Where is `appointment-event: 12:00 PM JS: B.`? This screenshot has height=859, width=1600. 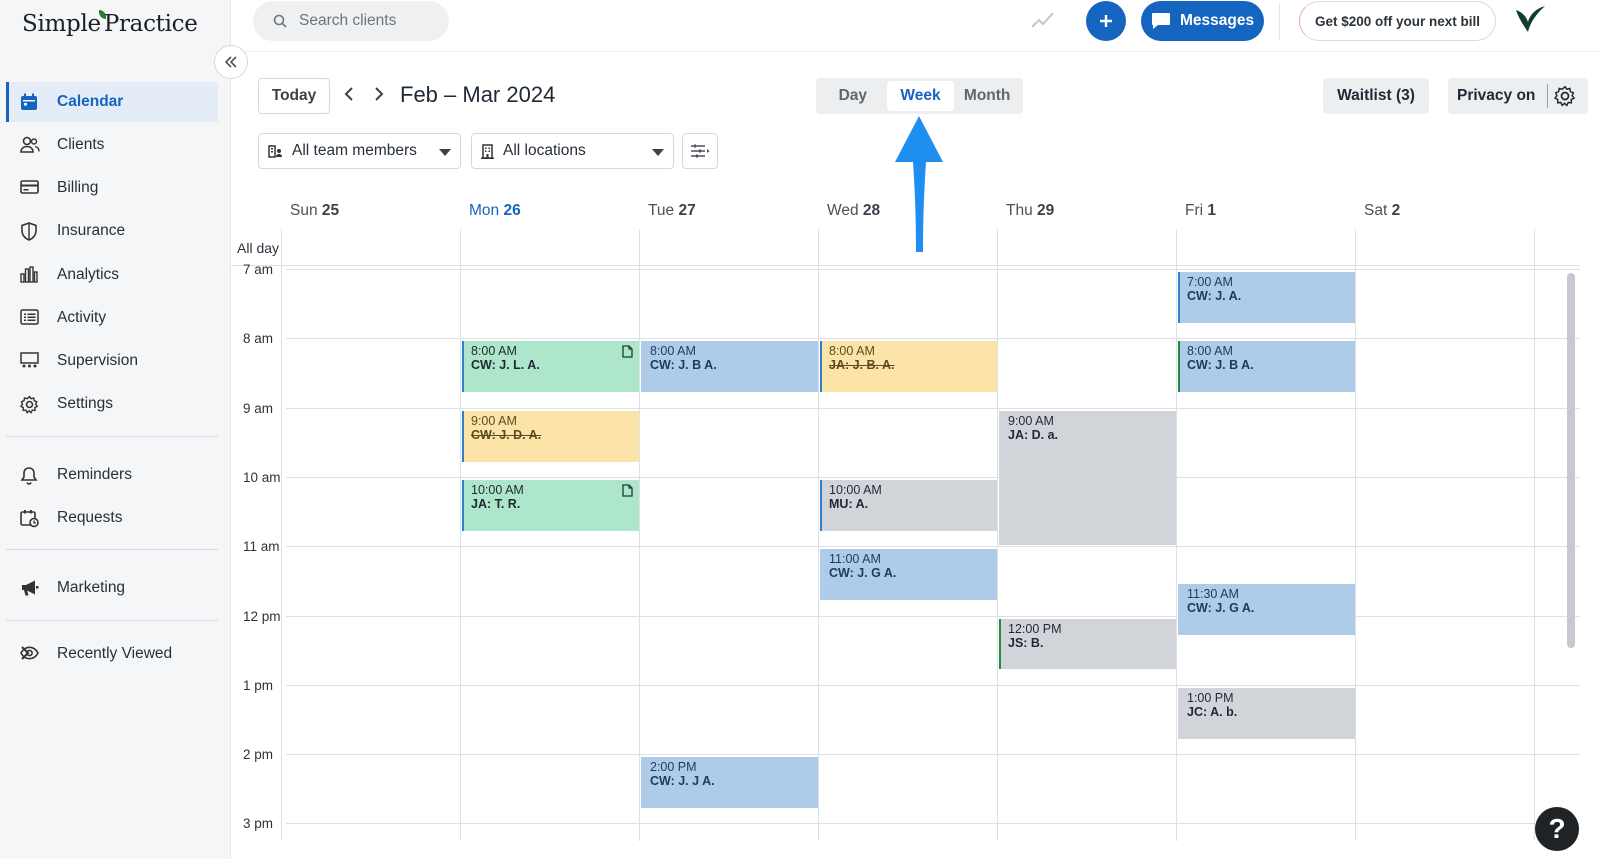
appointment-event: 12:00 PM JS: B. is located at coordinates (1087, 644).